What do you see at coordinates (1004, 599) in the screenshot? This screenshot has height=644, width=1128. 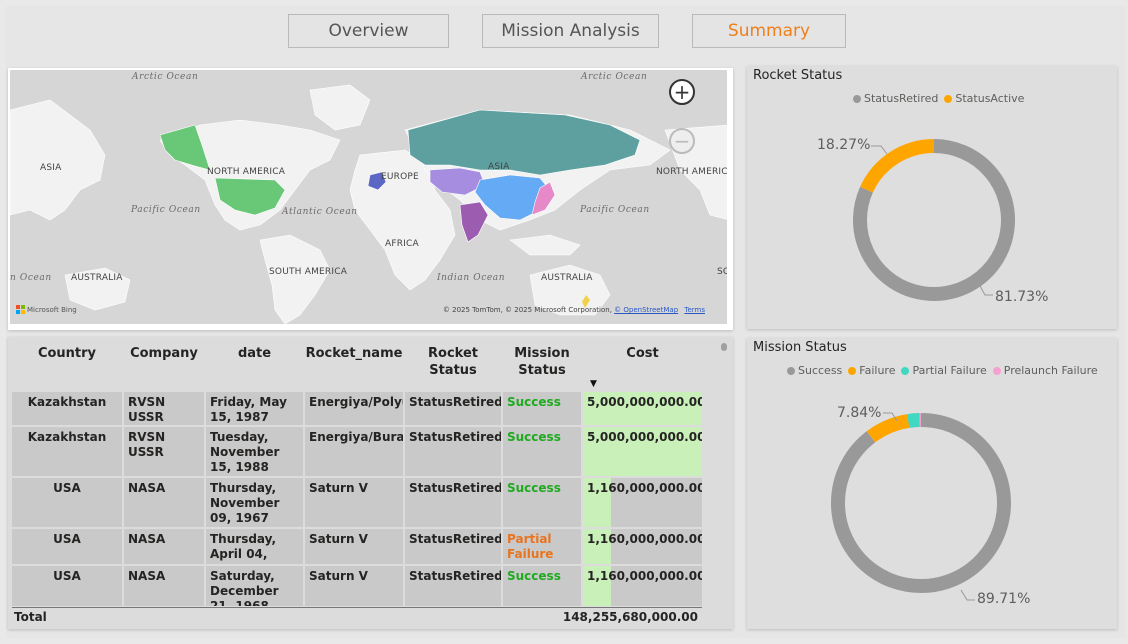 I see `success-pct-label: 89.71%` at bounding box center [1004, 599].